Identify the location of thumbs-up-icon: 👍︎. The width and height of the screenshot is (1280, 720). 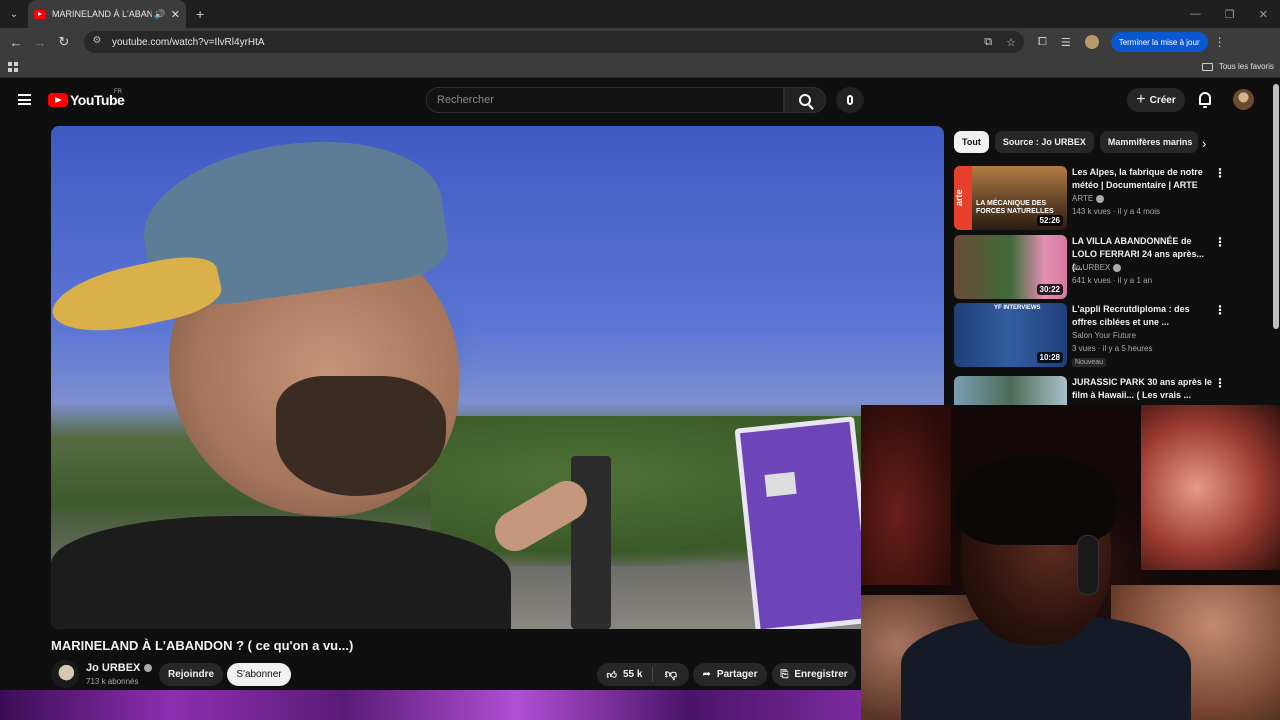
(611, 675).